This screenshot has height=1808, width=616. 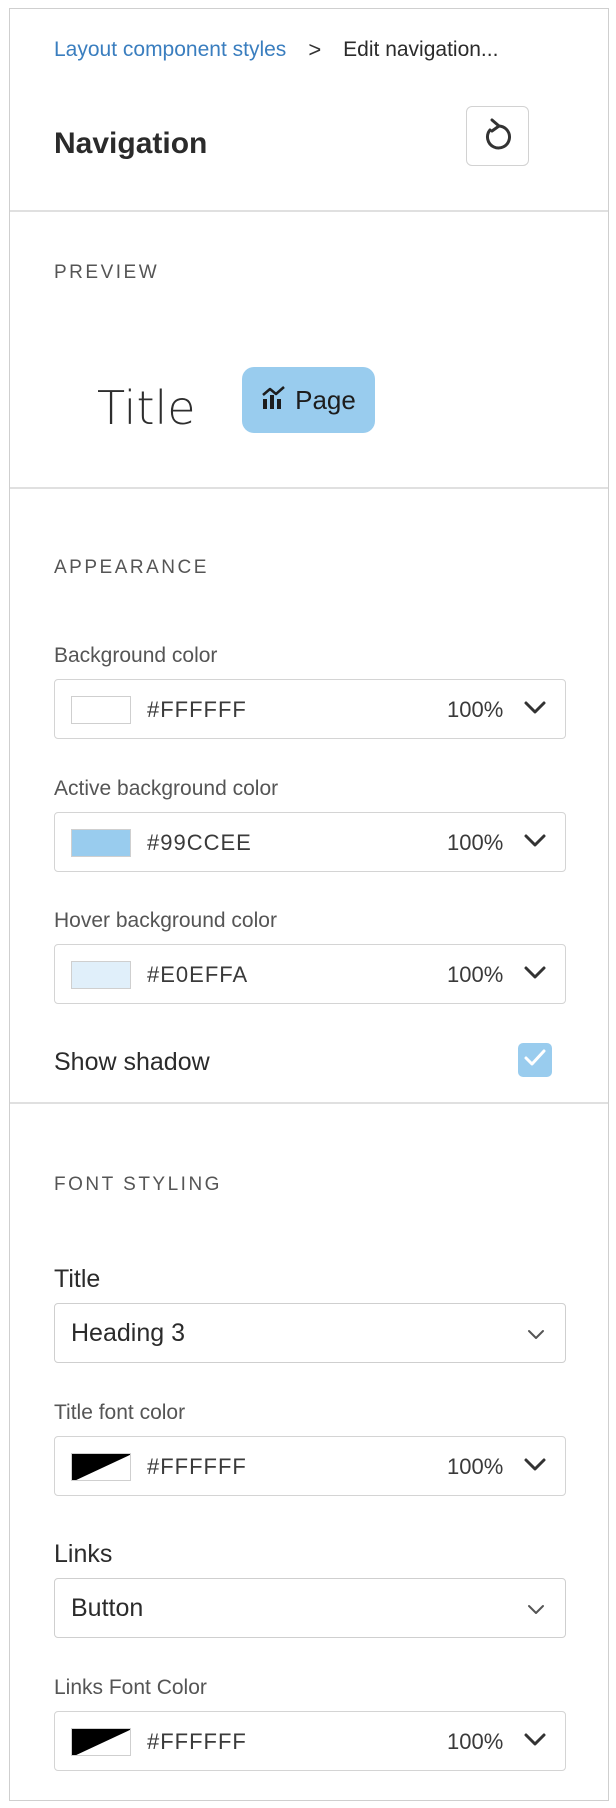 What do you see at coordinates (120, 1412) in the screenshot?
I see `title-font-color-label: Title font color` at bounding box center [120, 1412].